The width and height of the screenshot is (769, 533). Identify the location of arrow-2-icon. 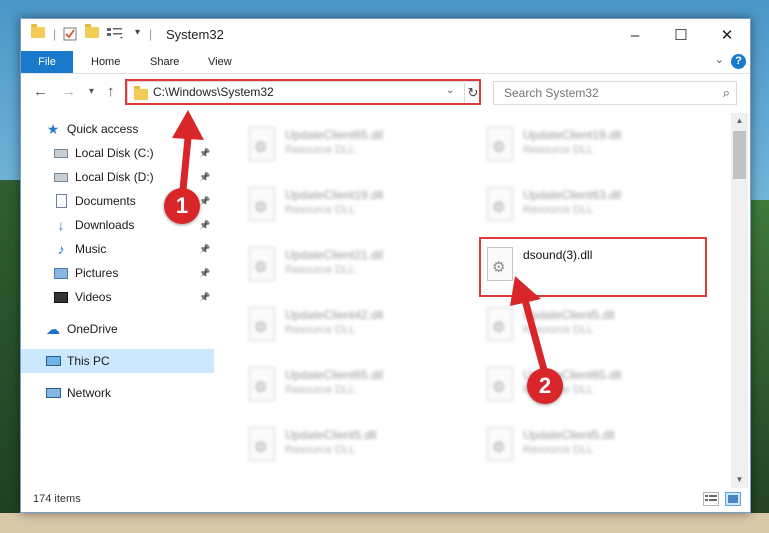
(529, 325).